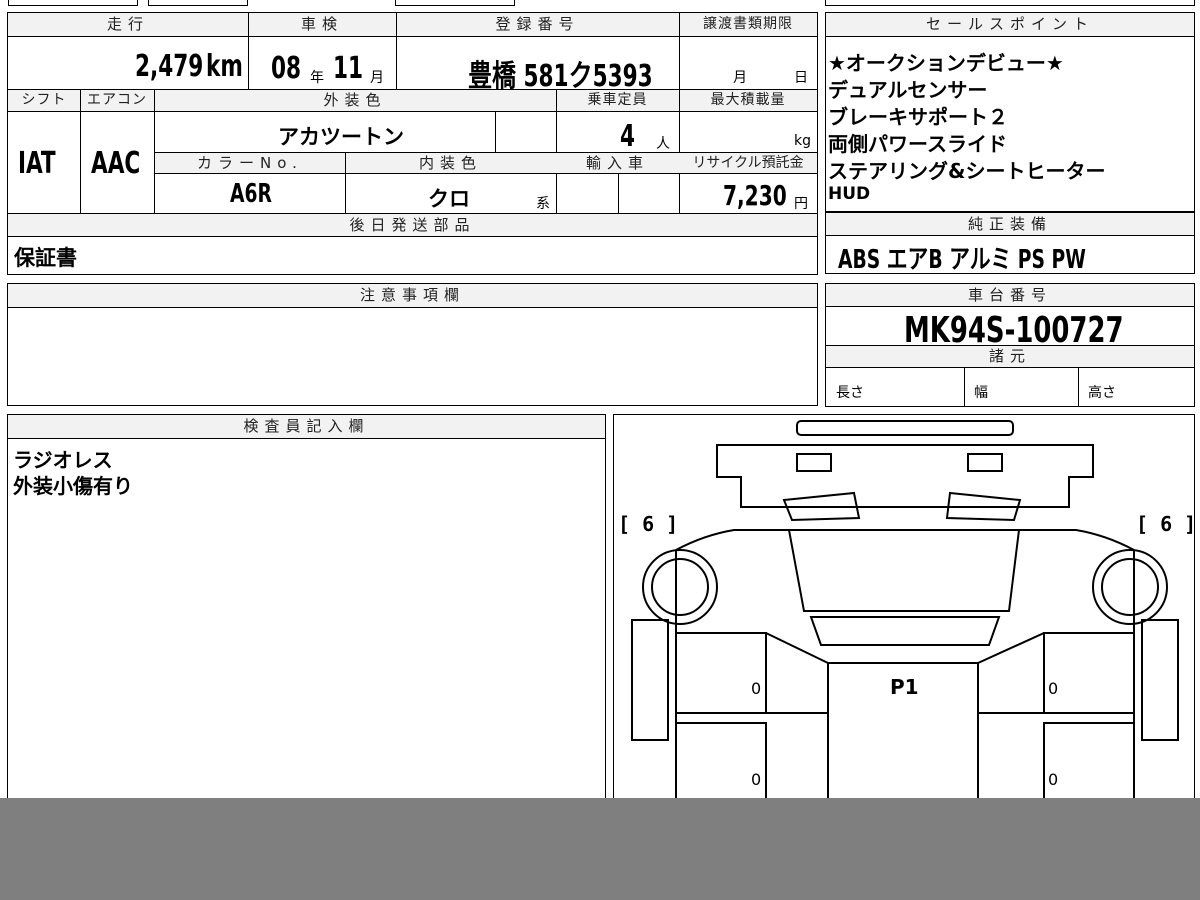  What do you see at coordinates (341, 137) in the screenshot?
I see `exterior-color-value: アカツートン` at bounding box center [341, 137].